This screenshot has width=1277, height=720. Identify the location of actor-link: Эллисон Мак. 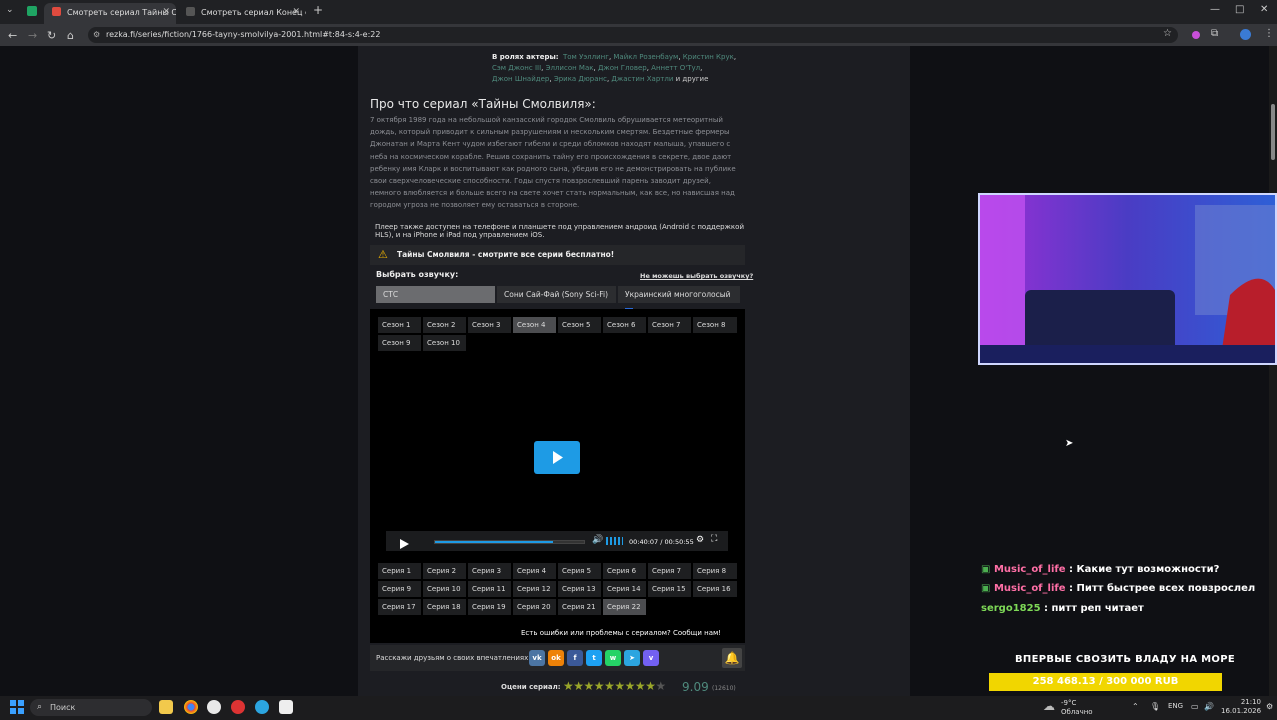
(570, 68).